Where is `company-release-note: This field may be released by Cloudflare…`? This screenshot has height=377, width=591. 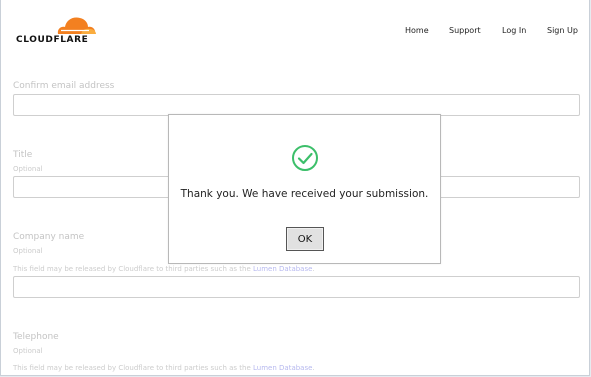
company-release-note: This field may be released by Cloudflare… is located at coordinates (164, 269).